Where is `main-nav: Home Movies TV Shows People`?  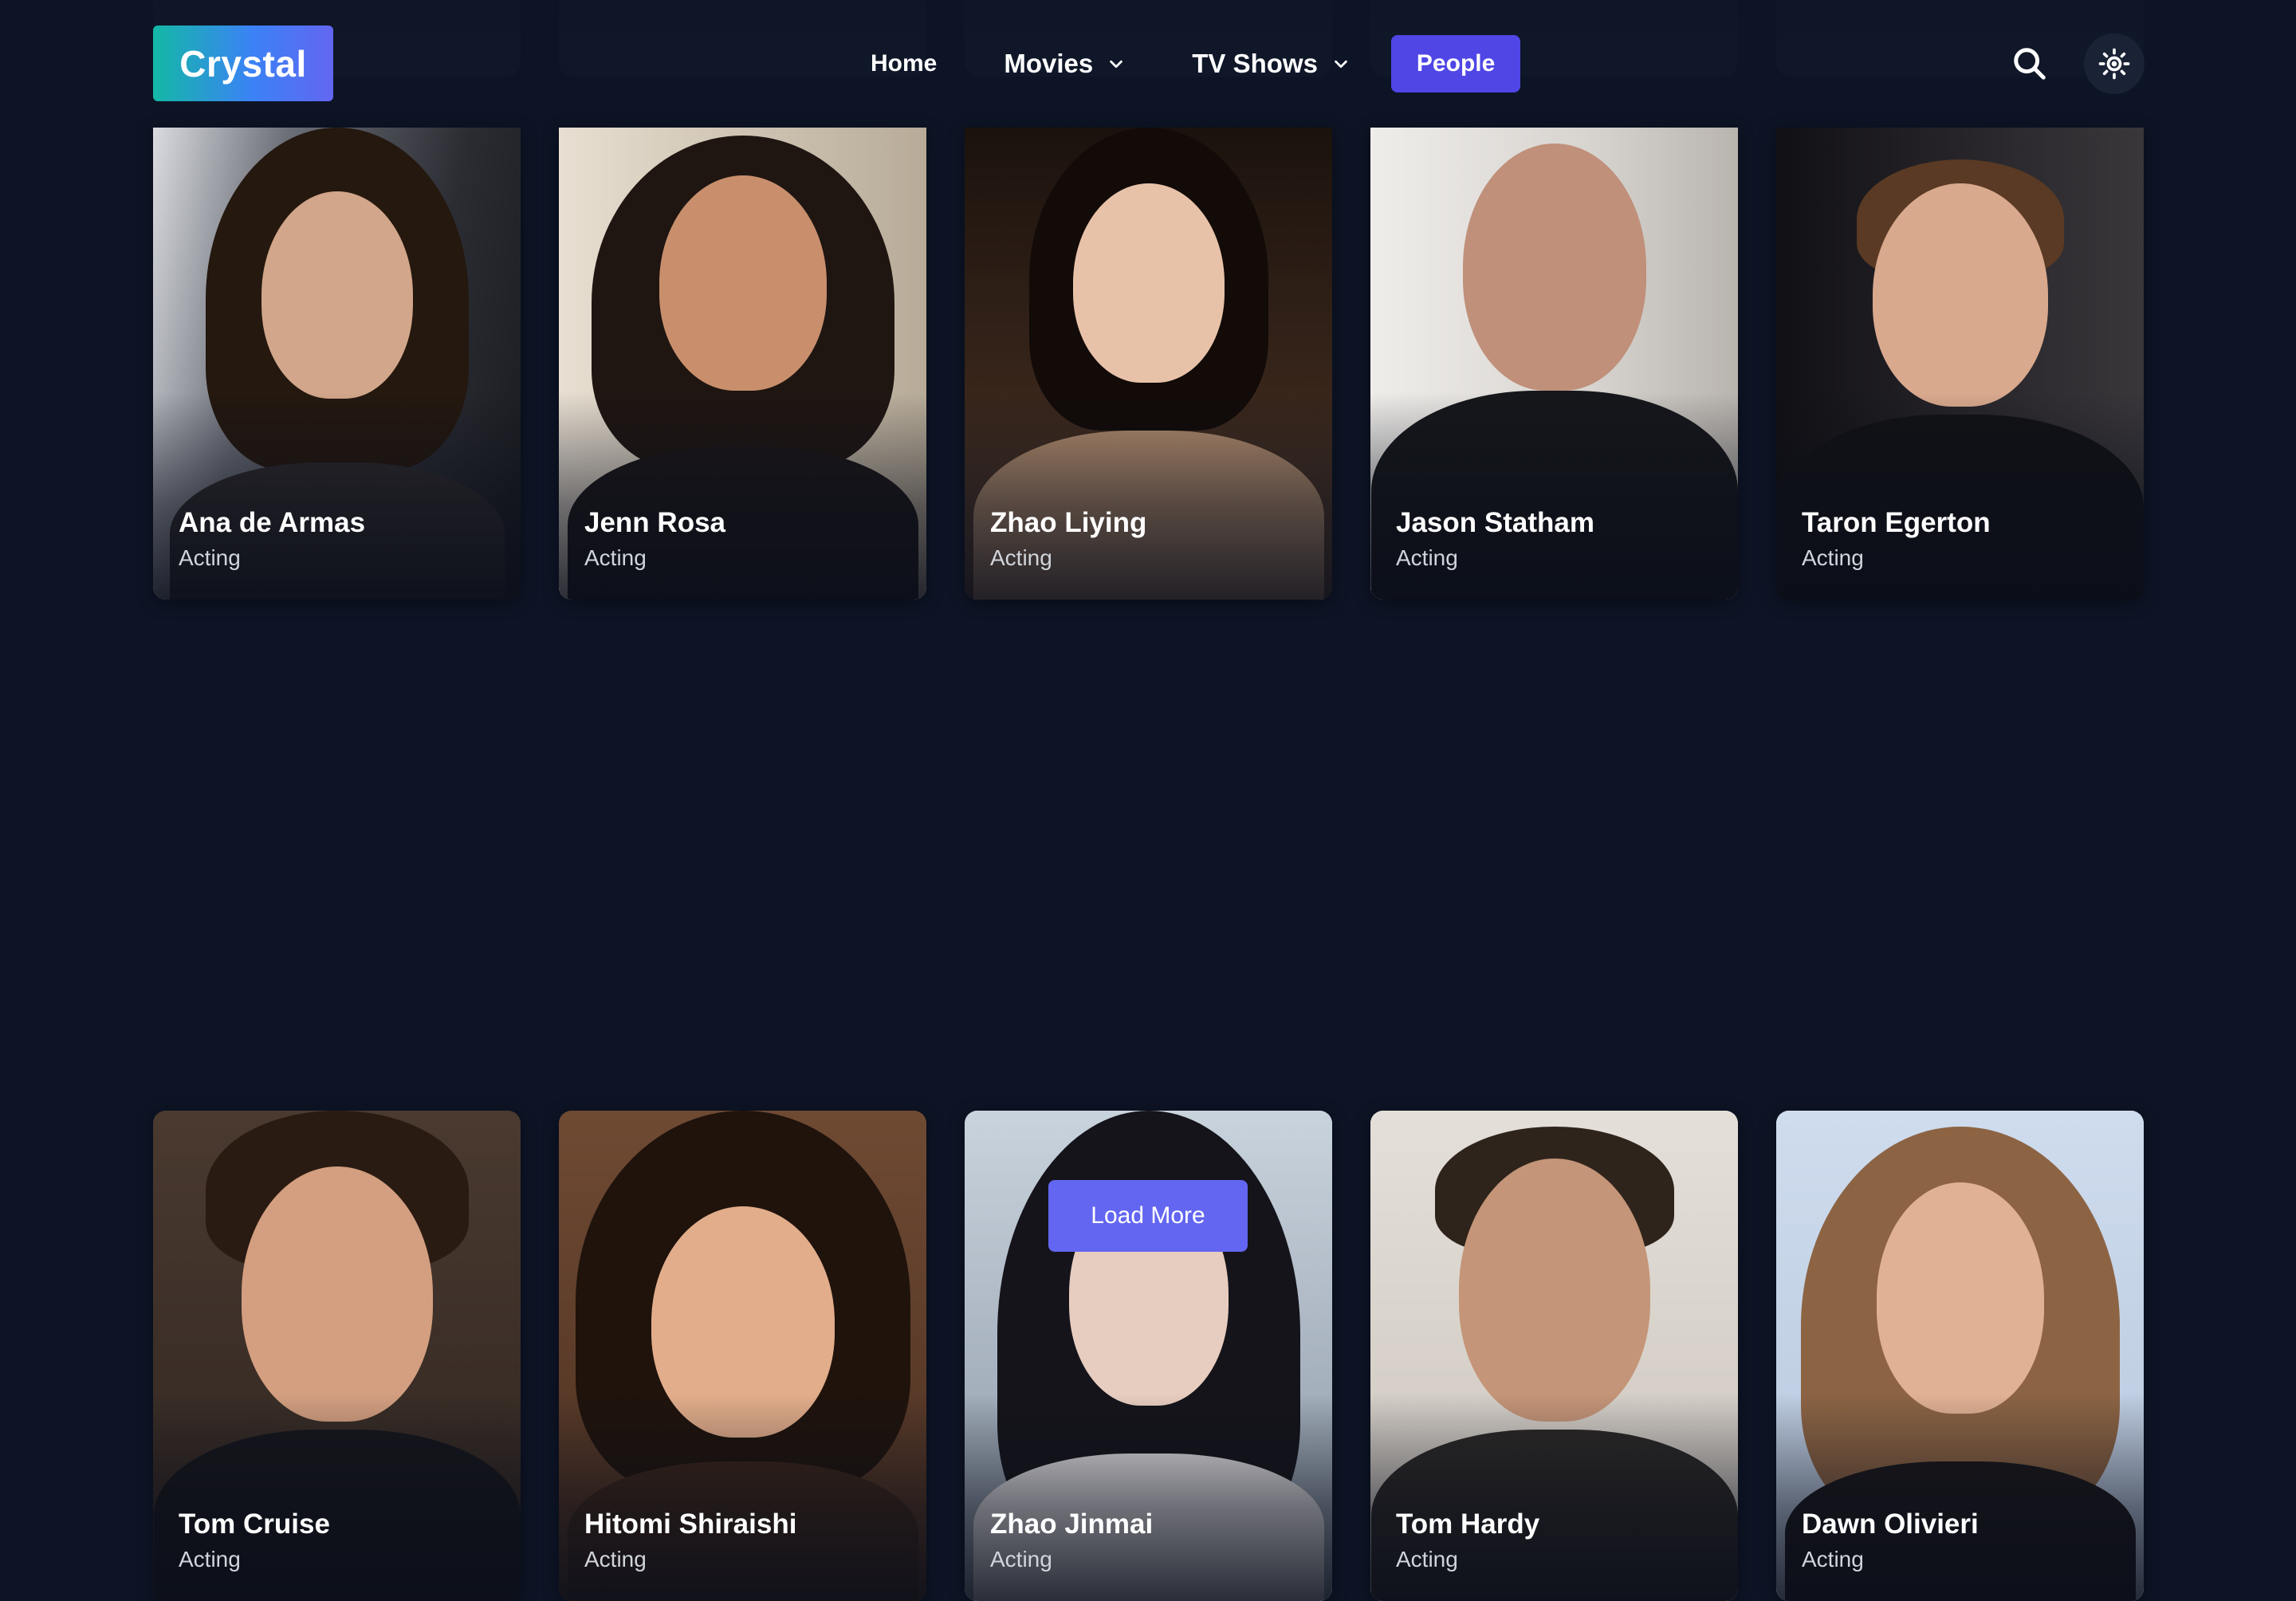
main-nav: Home Movies TV Shows People is located at coordinates (1183, 63).